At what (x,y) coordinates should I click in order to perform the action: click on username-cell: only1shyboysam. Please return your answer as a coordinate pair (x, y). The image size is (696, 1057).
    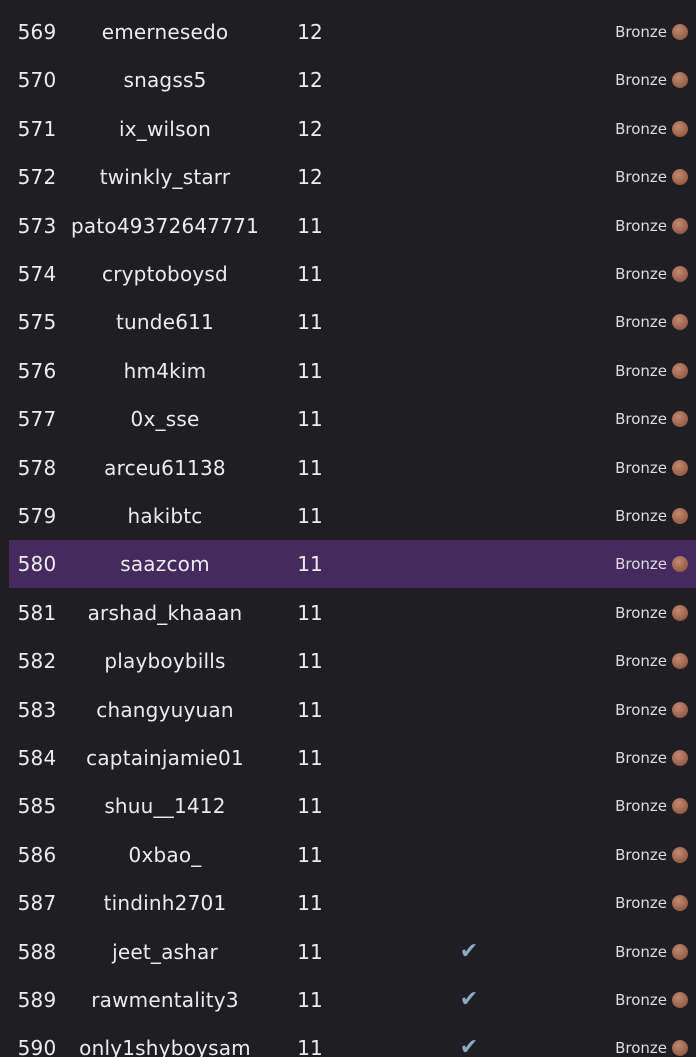
    Looking at the image, I should click on (165, 1040).